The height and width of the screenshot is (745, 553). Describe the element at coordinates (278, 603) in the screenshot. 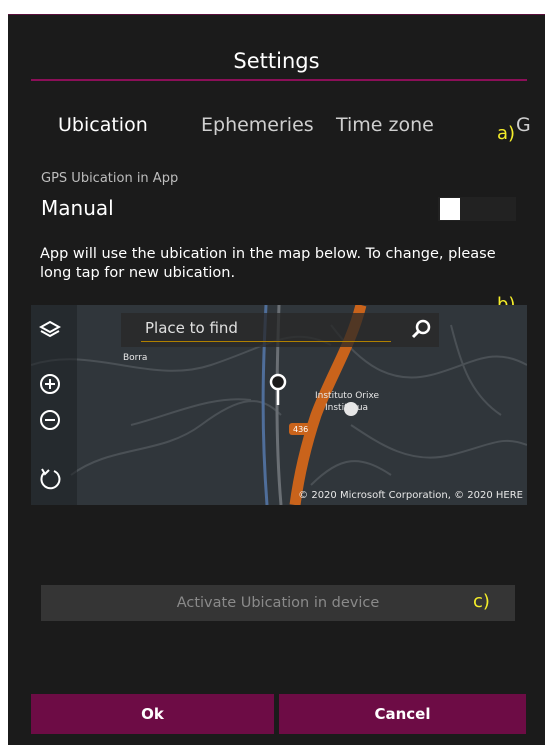

I see `activate-ubication-button: Activate Ubication in device` at that location.